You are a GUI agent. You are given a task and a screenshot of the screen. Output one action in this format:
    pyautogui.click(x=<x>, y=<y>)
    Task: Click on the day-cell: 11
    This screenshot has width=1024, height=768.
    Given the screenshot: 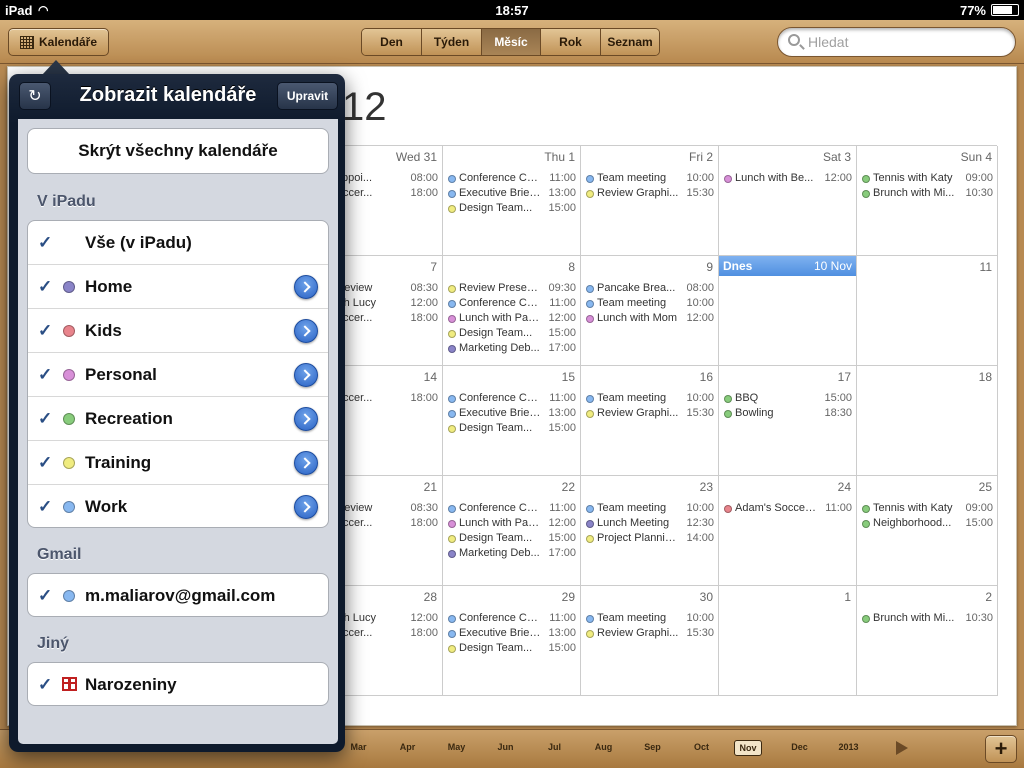 What is the action you would take?
    pyautogui.click(x=927, y=311)
    